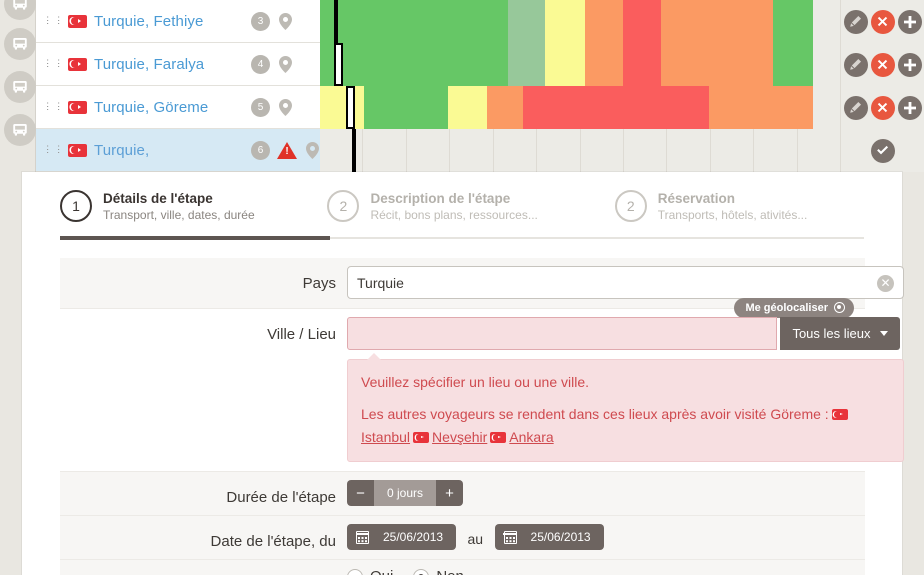 This screenshot has width=924, height=575. Describe the element at coordinates (287, 150) in the screenshot. I see `warning-triangle-icon: !` at that location.